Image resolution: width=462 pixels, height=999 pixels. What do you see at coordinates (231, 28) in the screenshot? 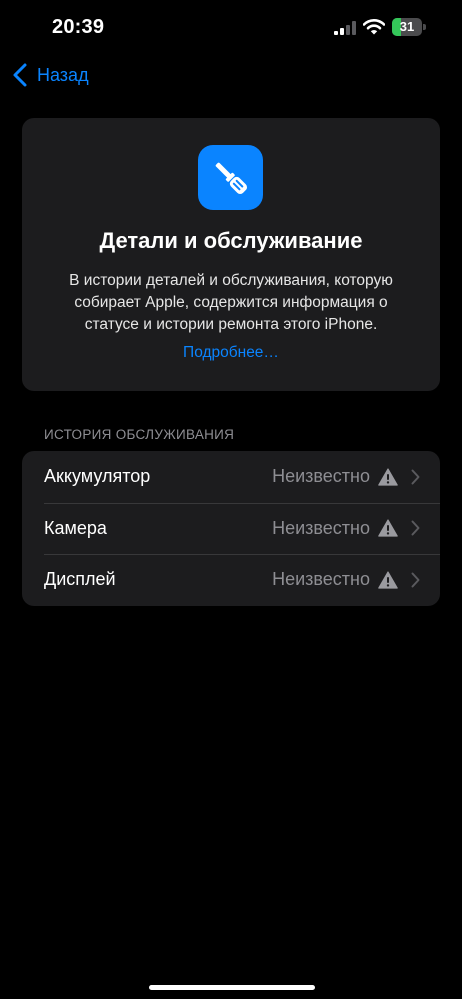
I see `status-bar: 20:39 31` at bounding box center [231, 28].